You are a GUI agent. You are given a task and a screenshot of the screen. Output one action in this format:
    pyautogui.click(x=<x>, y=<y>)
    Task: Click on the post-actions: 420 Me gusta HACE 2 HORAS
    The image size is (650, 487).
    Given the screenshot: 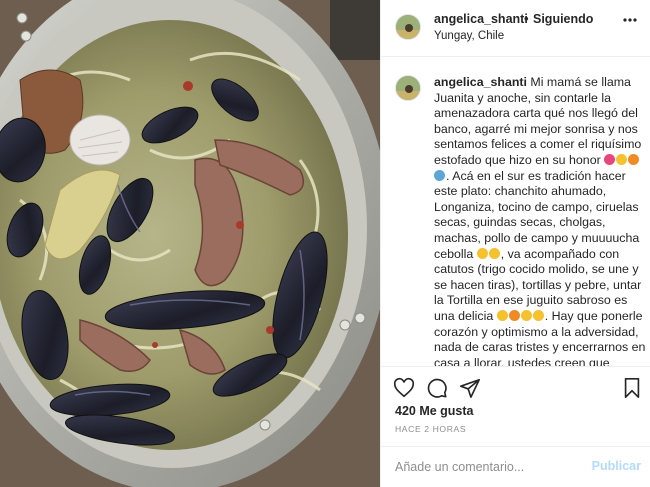 What is the action you would take?
    pyautogui.click(x=515, y=406)
    